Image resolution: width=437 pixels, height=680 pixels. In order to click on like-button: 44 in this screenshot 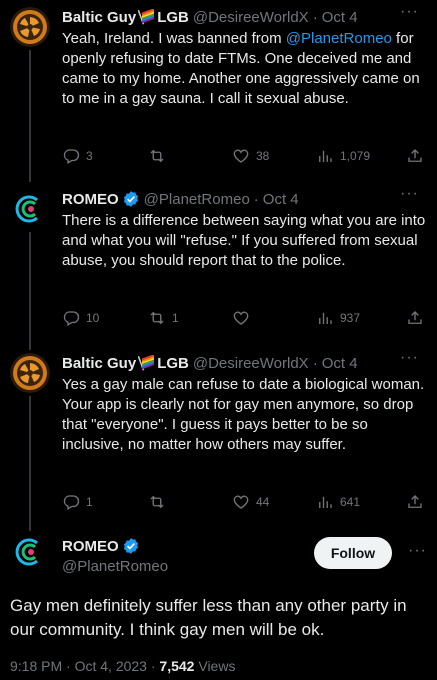, I will do `click(274, 502)`.